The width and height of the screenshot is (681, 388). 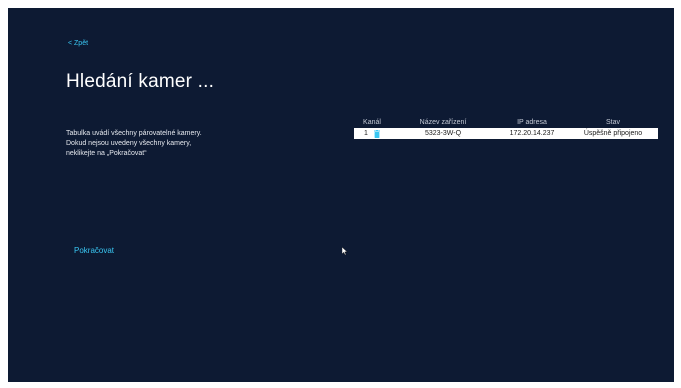 I want to click on trash-icon, so click(x=376, y=133).